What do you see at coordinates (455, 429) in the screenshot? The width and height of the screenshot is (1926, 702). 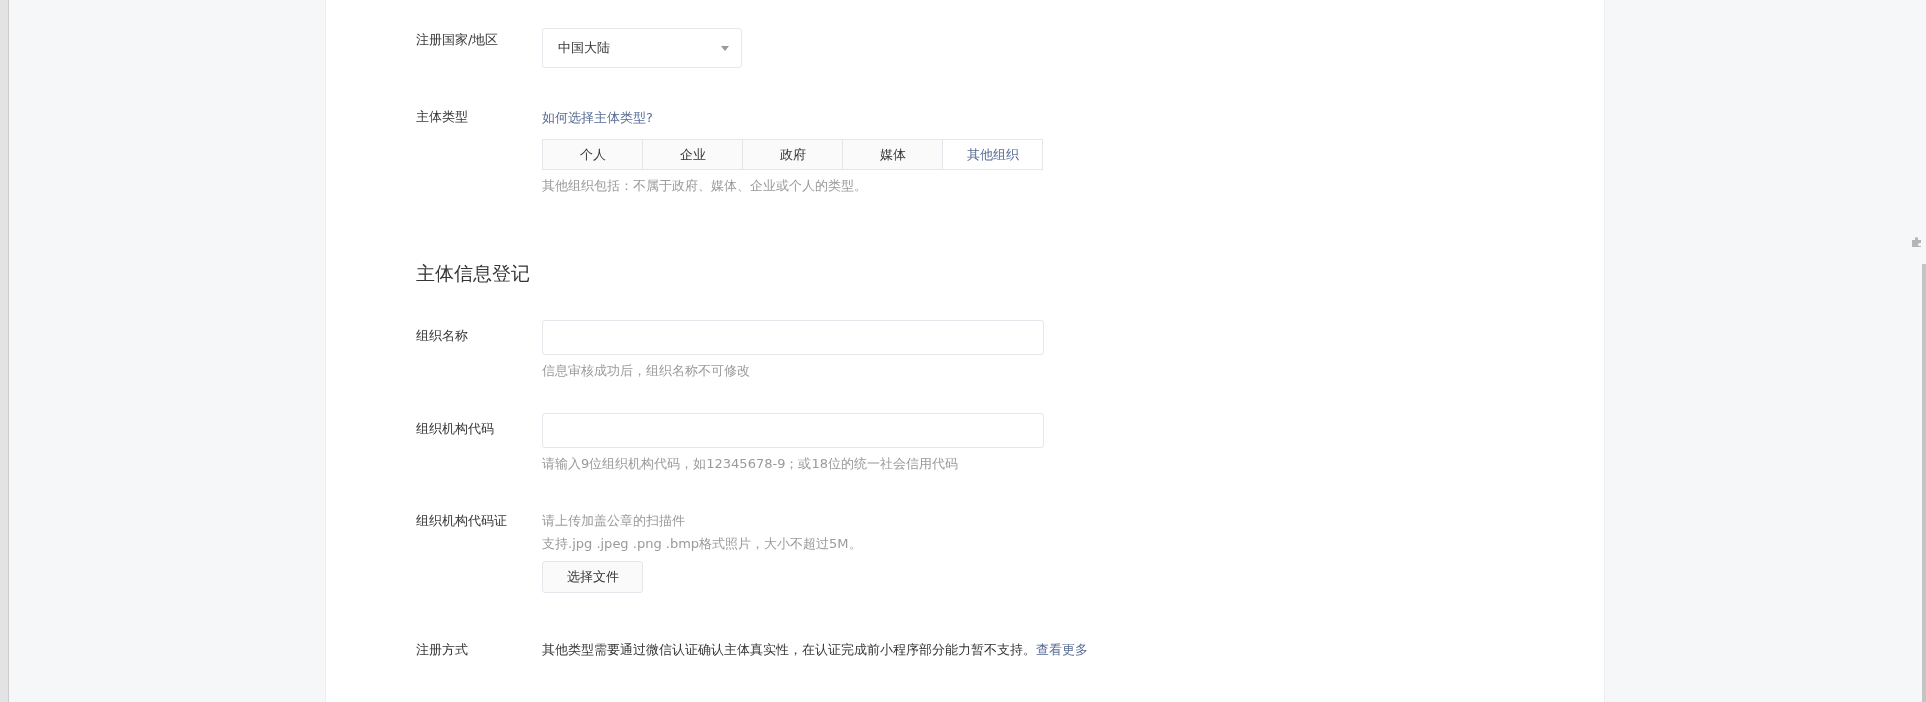 I see `field-label: 组织机构代码` at bounding box center [455, 429].